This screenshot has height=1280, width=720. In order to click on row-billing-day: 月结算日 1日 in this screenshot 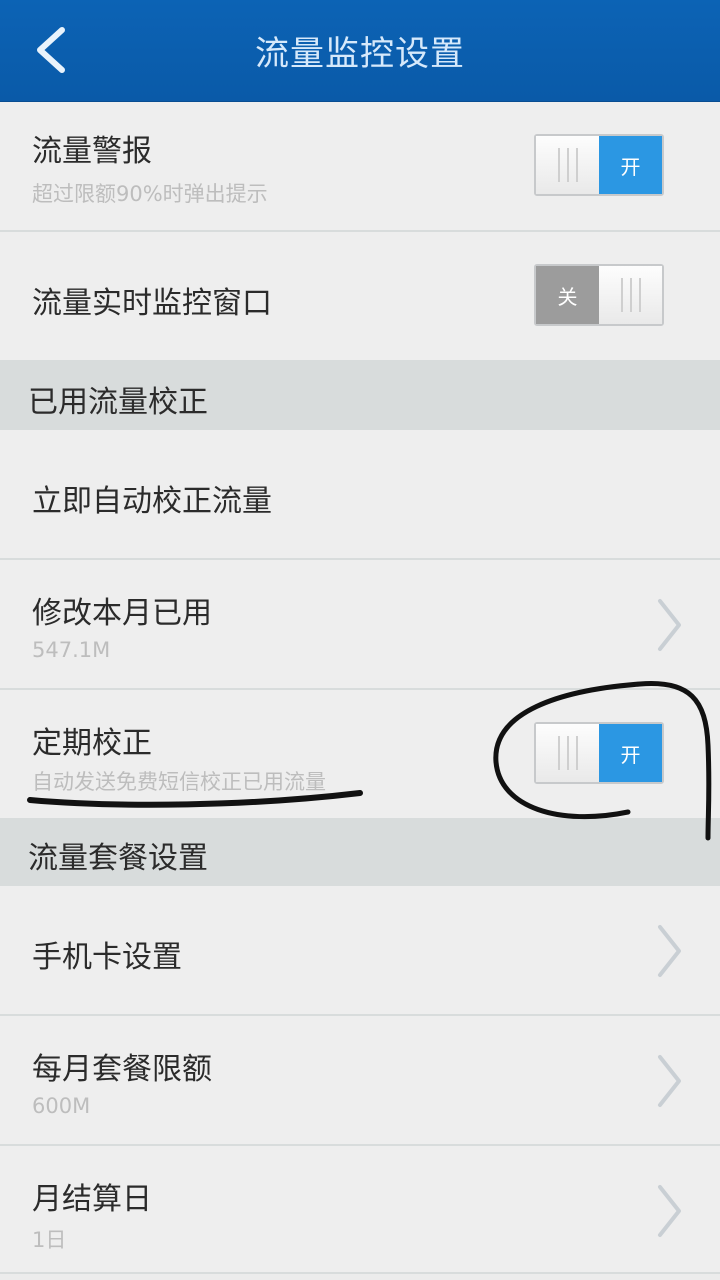, I will do `click(360, 1210)`.